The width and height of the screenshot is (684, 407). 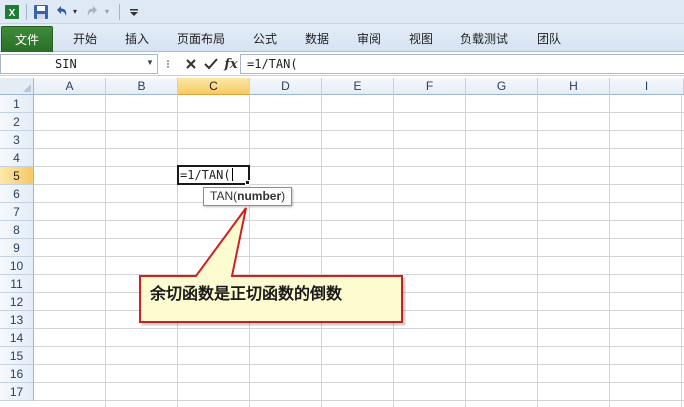 I want to click on row-header: 13, so click(x=17, y=320).